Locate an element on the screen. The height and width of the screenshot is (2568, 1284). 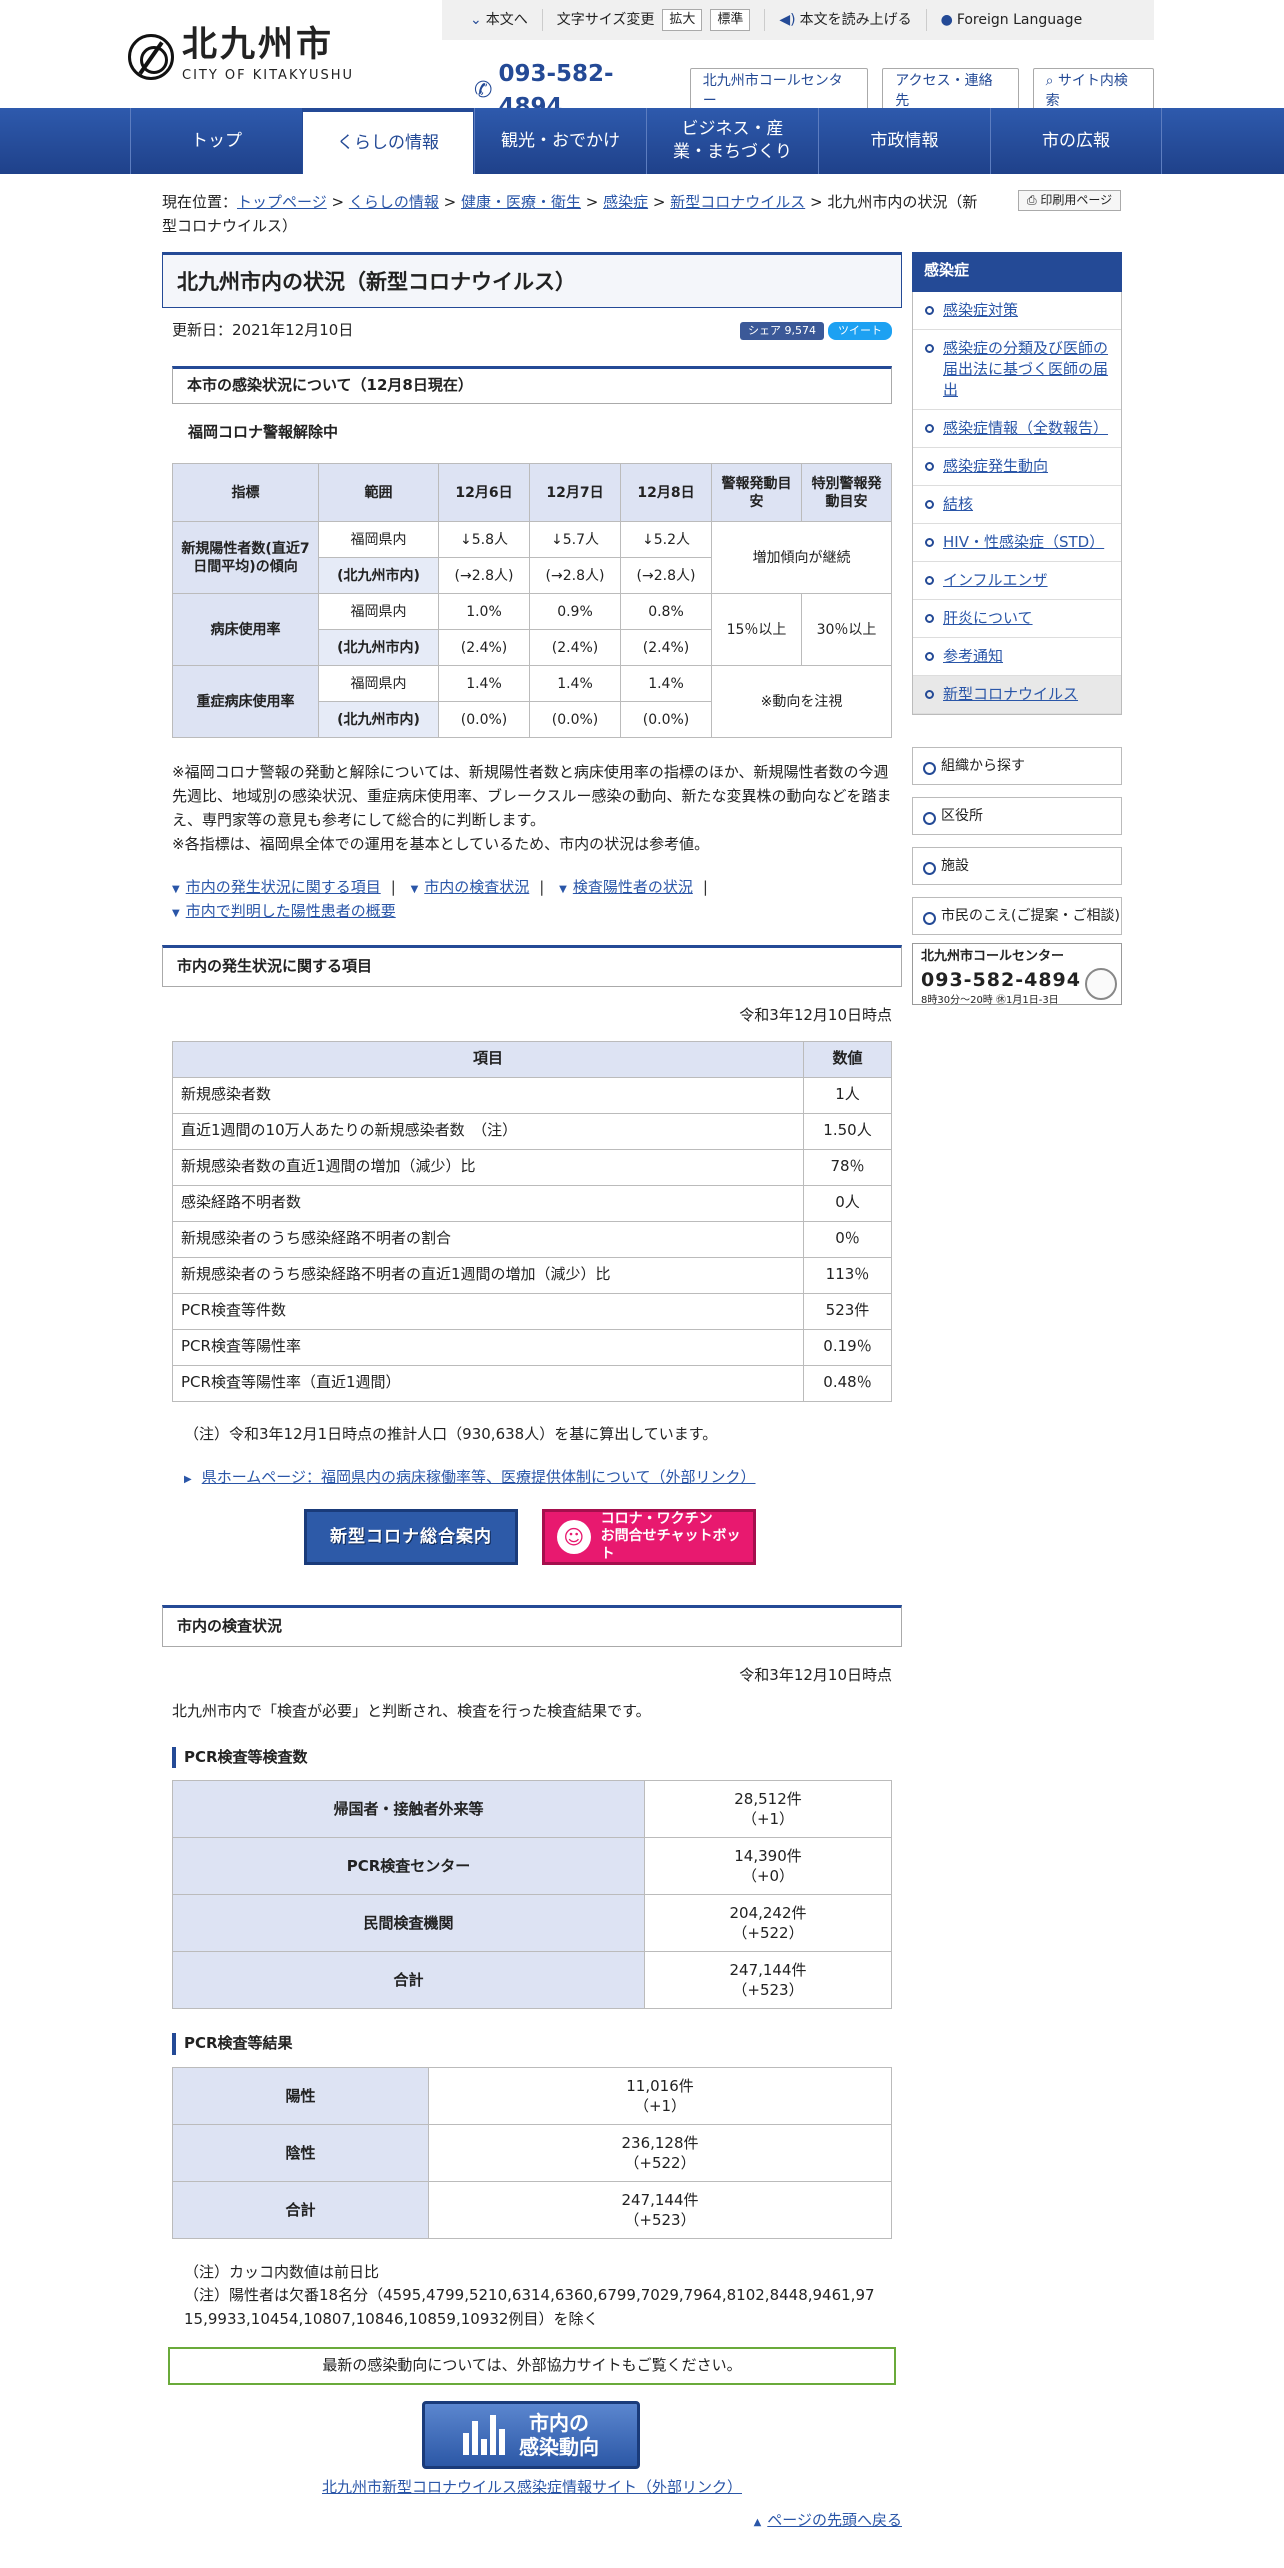
city-emblem-icon is located at coordinates (151, 56).